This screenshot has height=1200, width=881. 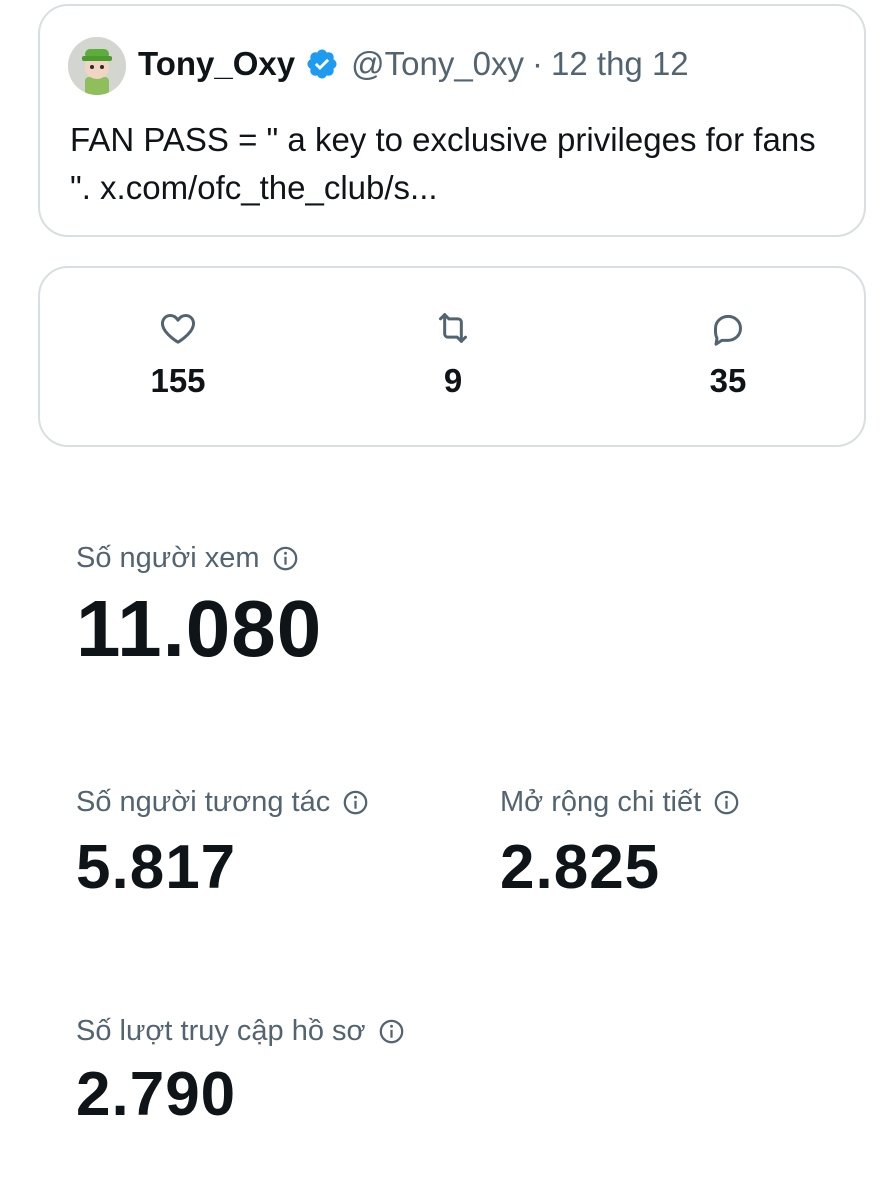 What do you see at coordinates (216, 64) in the screenshot?
I see `author-name: Tony_Oxy` at bounding box center [216, 64].